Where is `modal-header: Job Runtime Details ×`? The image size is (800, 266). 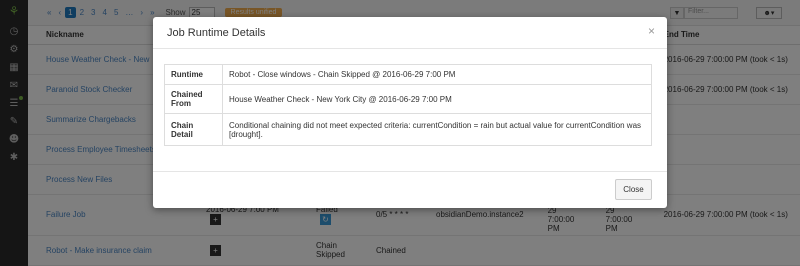
modal-header: Job Runtime Details × is located at coordinates (410, 33).